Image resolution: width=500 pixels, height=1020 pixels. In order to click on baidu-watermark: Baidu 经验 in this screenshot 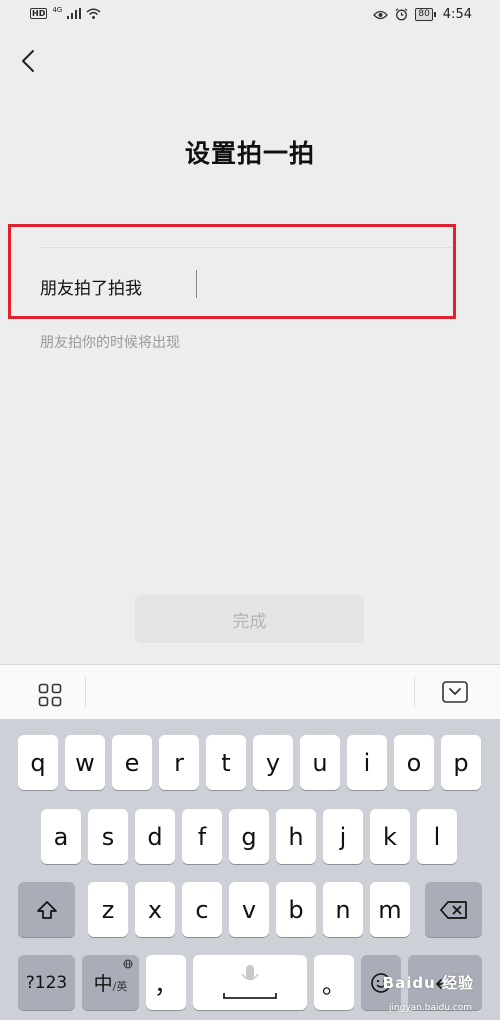, I will do `click(428, 983)`.